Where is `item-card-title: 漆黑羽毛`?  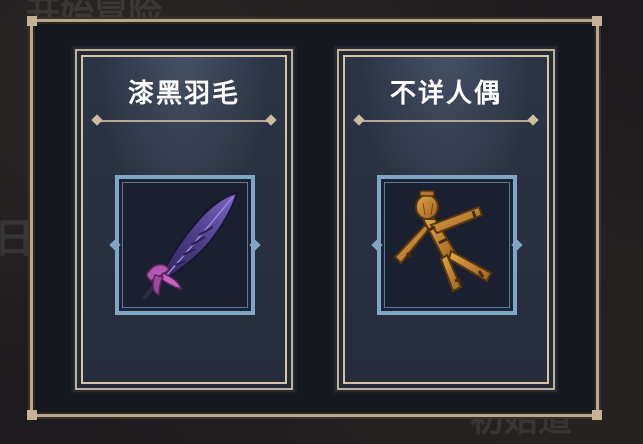 item-card-title: 漆黑羽毛 is located at coordinates (183, 94).